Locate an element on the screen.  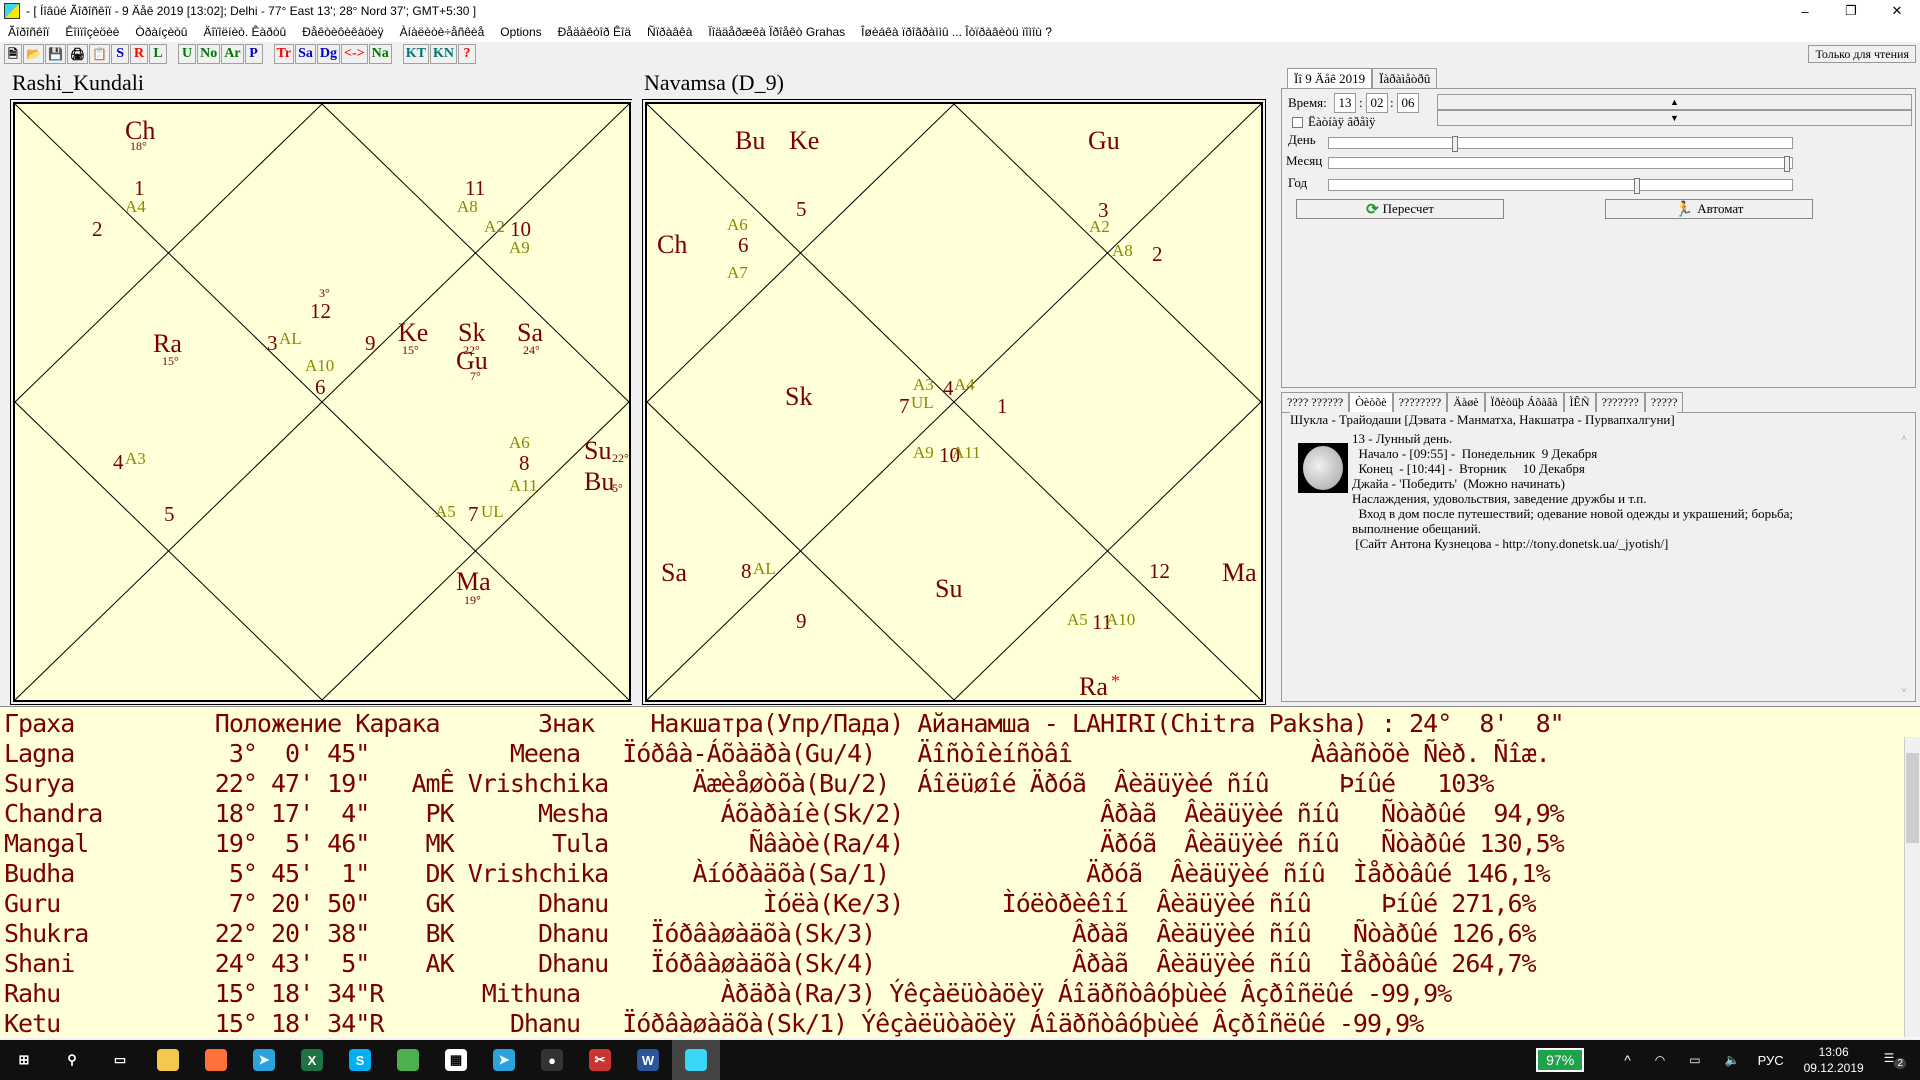
clock: 13:06 09.12.2019 is located at coordinates (1834, 1060).